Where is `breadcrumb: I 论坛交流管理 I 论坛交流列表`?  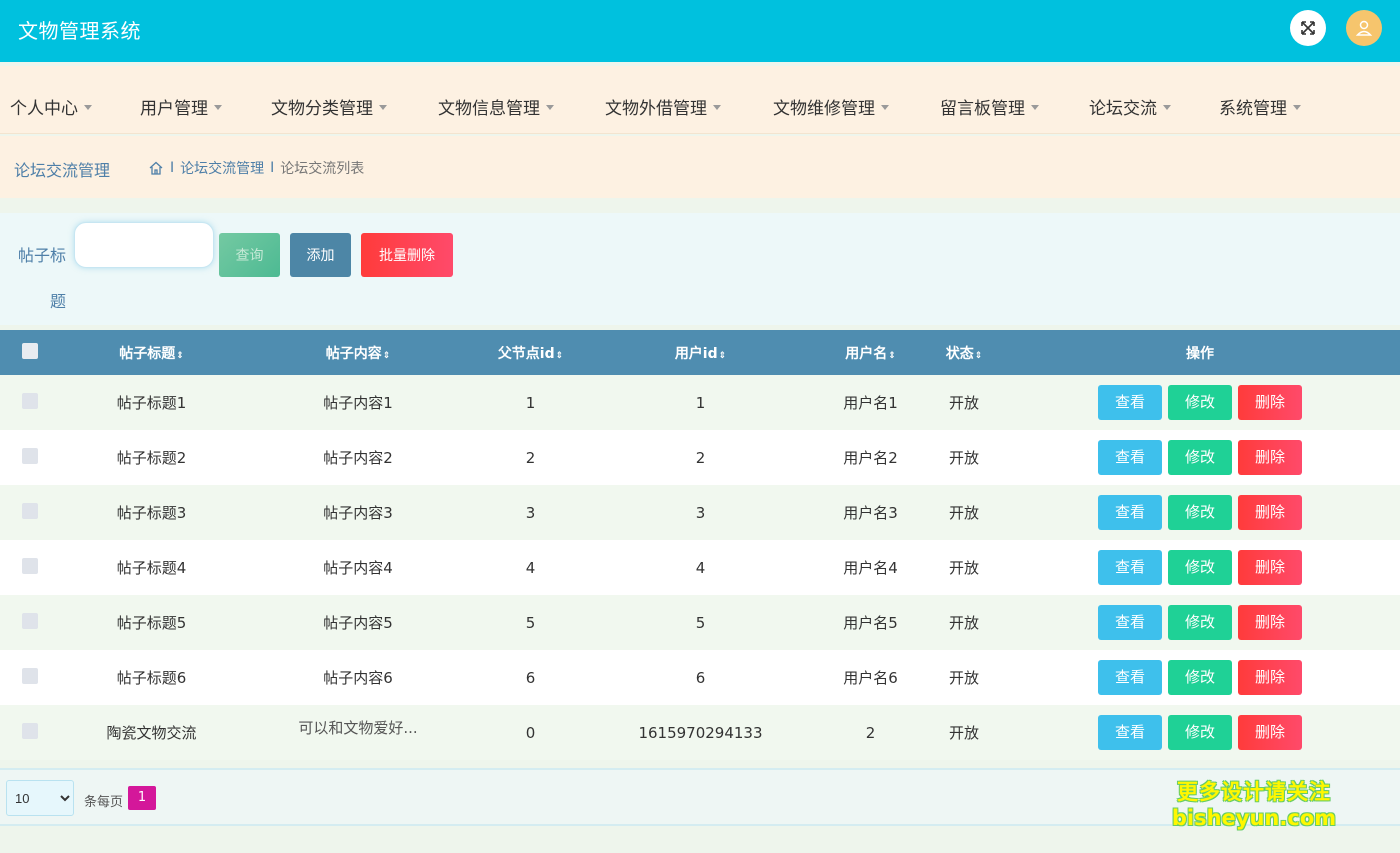
breadcrumb: I 论坛交流管理 I 论坛交流列表 is located at coordinates (256, 168).